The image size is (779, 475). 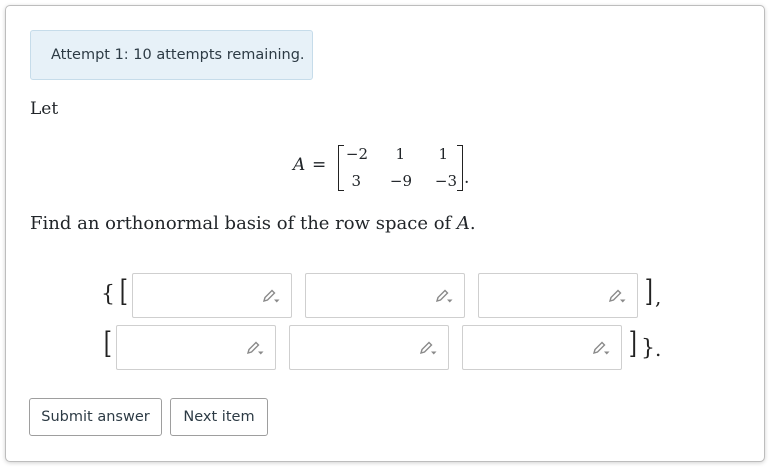 What do you see at coordinates (400, 181) in the screenshot?
I see `matrix-cell: −9` at bounding box center [400, 181].